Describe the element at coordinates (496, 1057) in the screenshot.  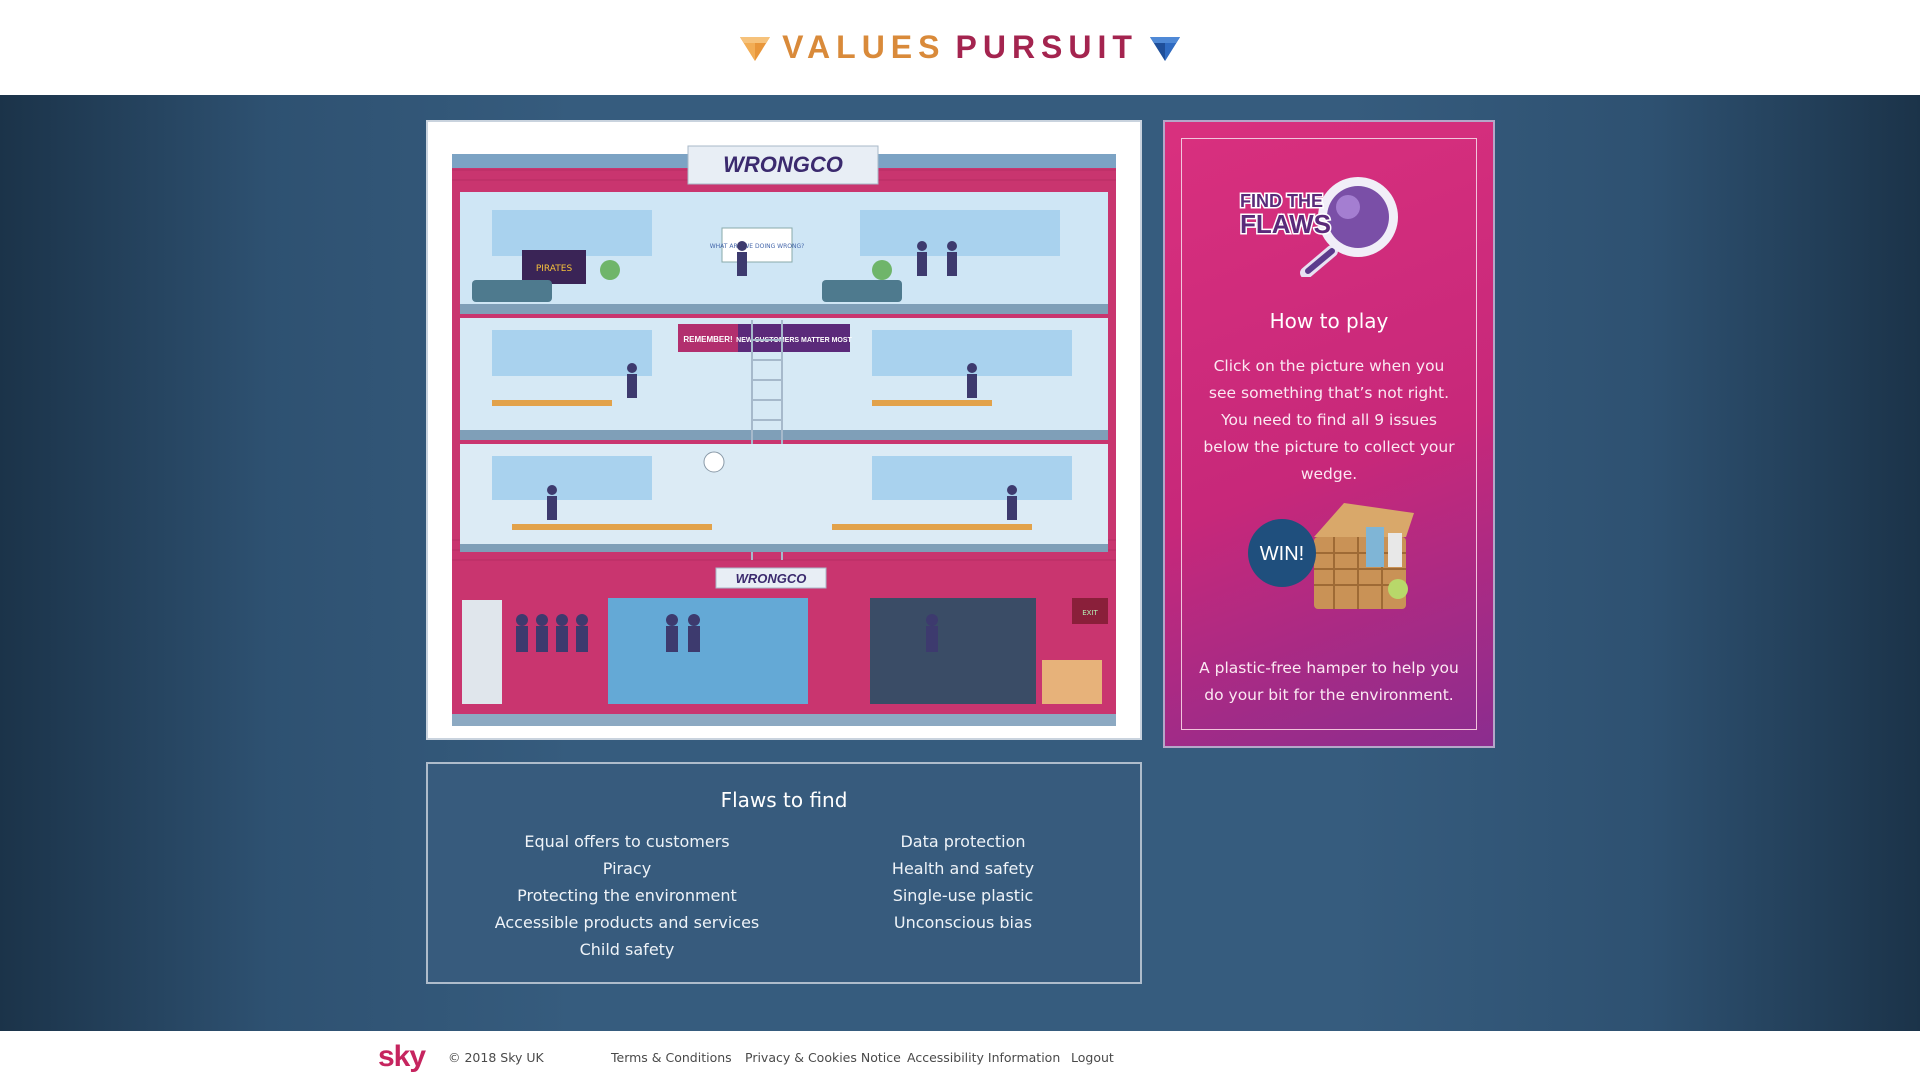
I see `copyright: © 2018 Sky UK` at that location.